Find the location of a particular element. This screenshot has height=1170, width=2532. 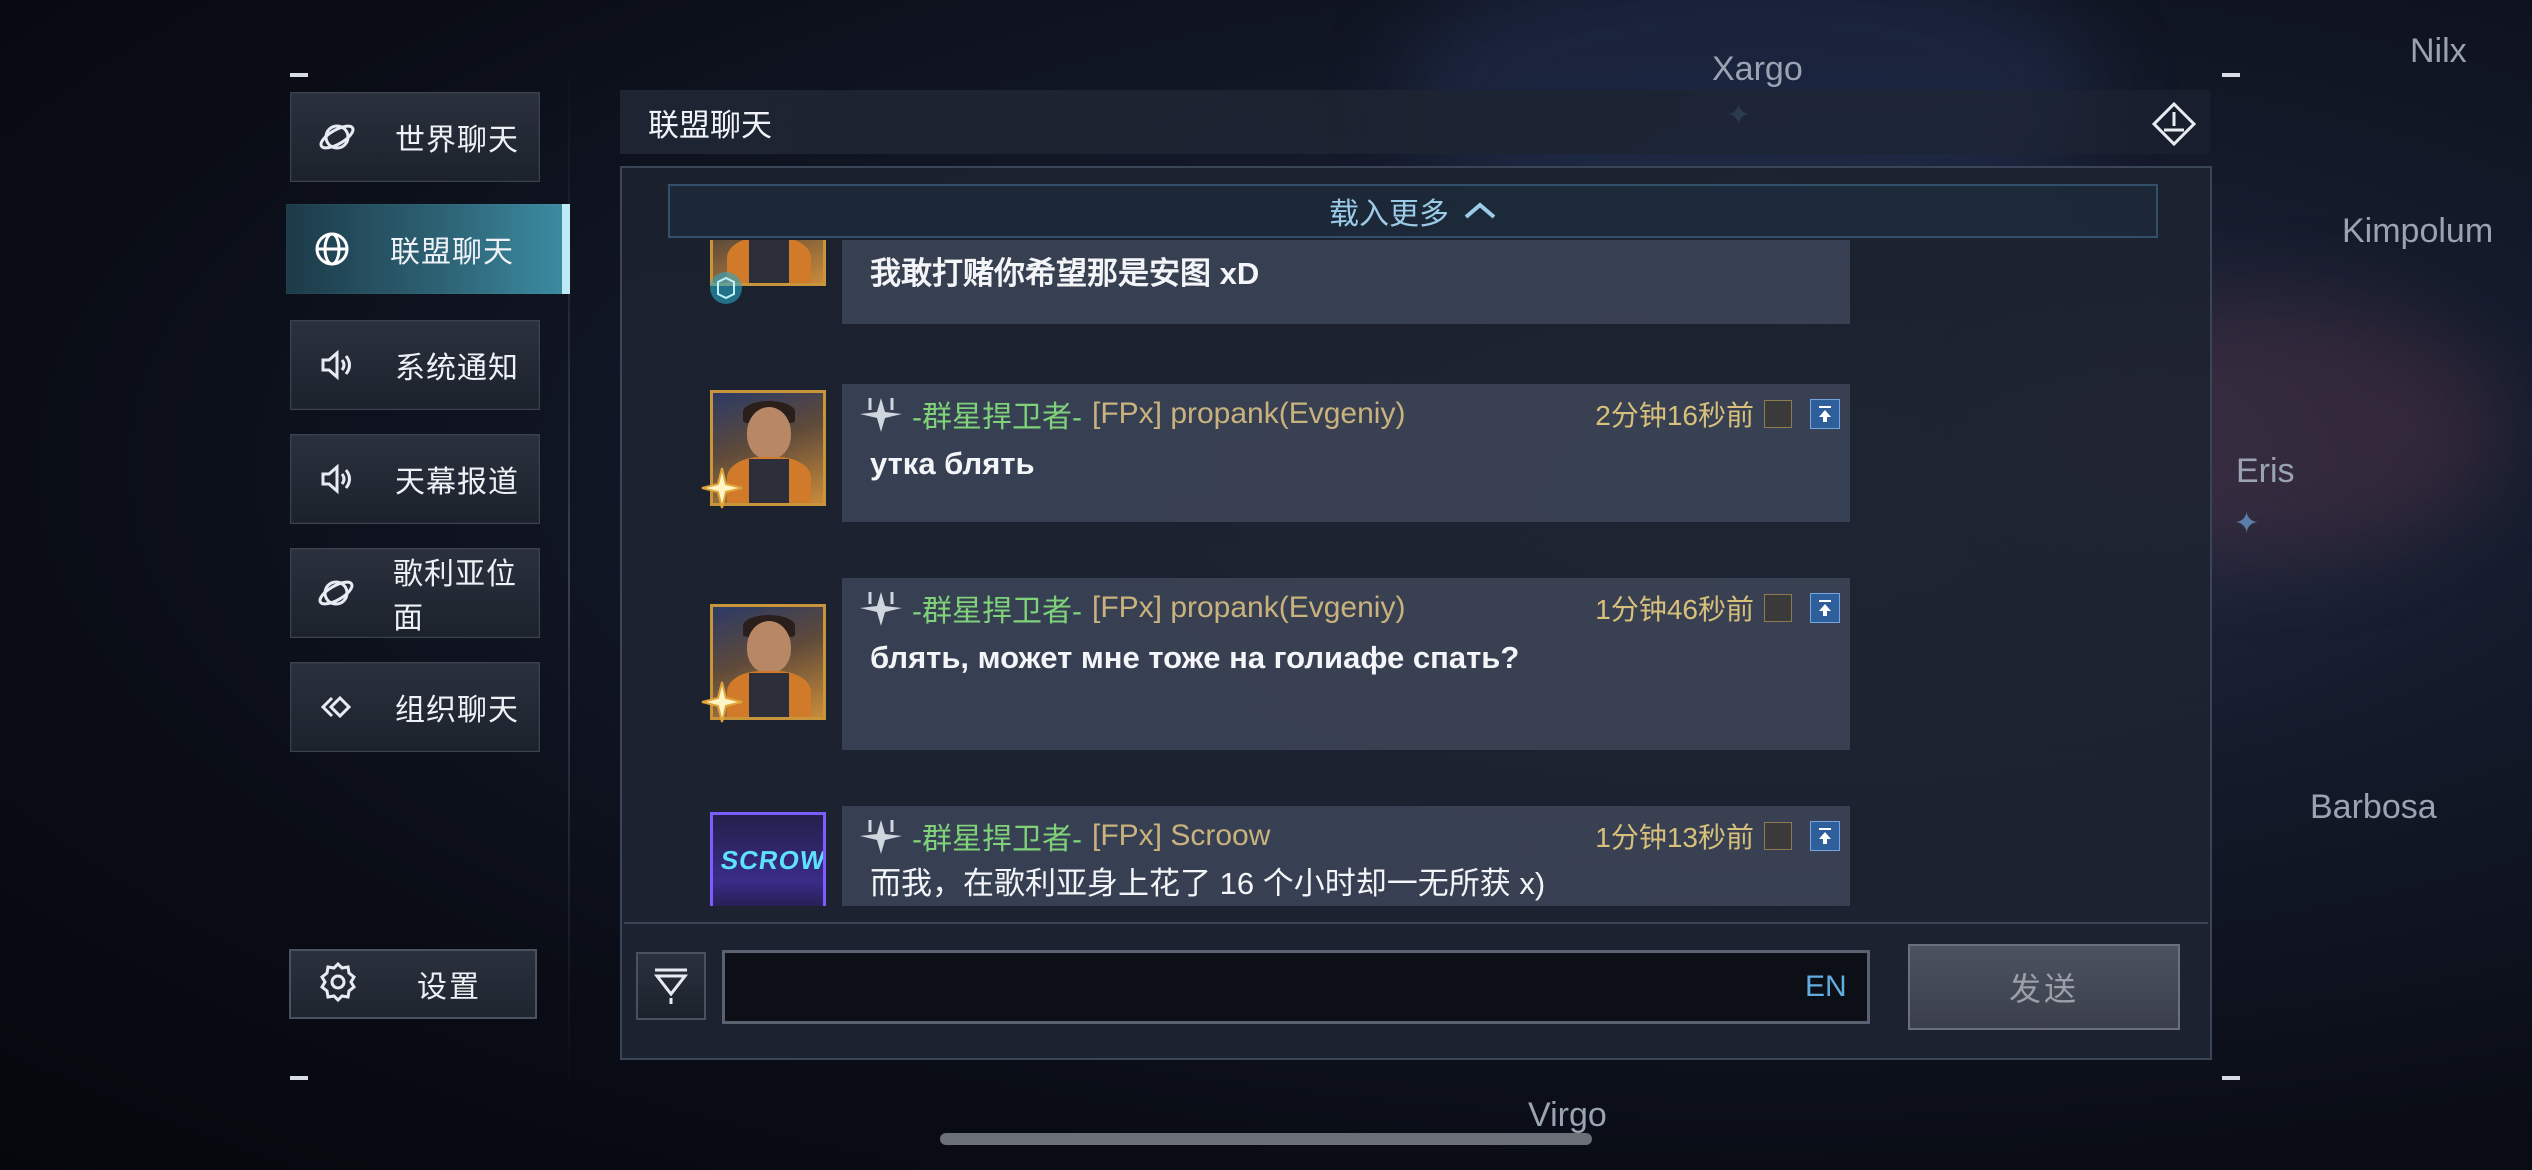

send-button: 发送 is located at coordinates (2044, 987).